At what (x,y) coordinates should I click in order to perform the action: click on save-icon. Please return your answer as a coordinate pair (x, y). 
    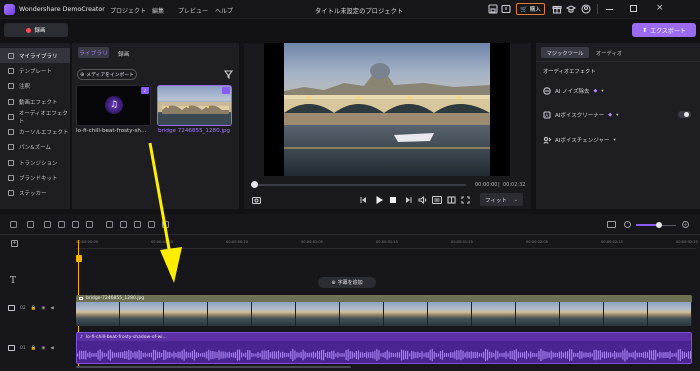
    Looking at the image, I should click on (493, 10).